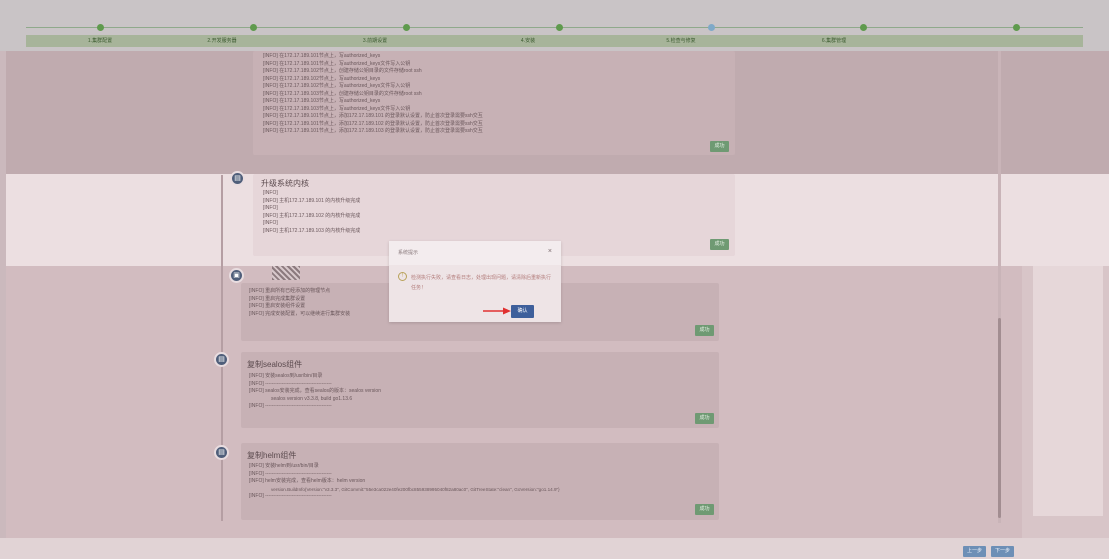  I want to click on step-label-5: 5.检查与修复, so click(681, 40).